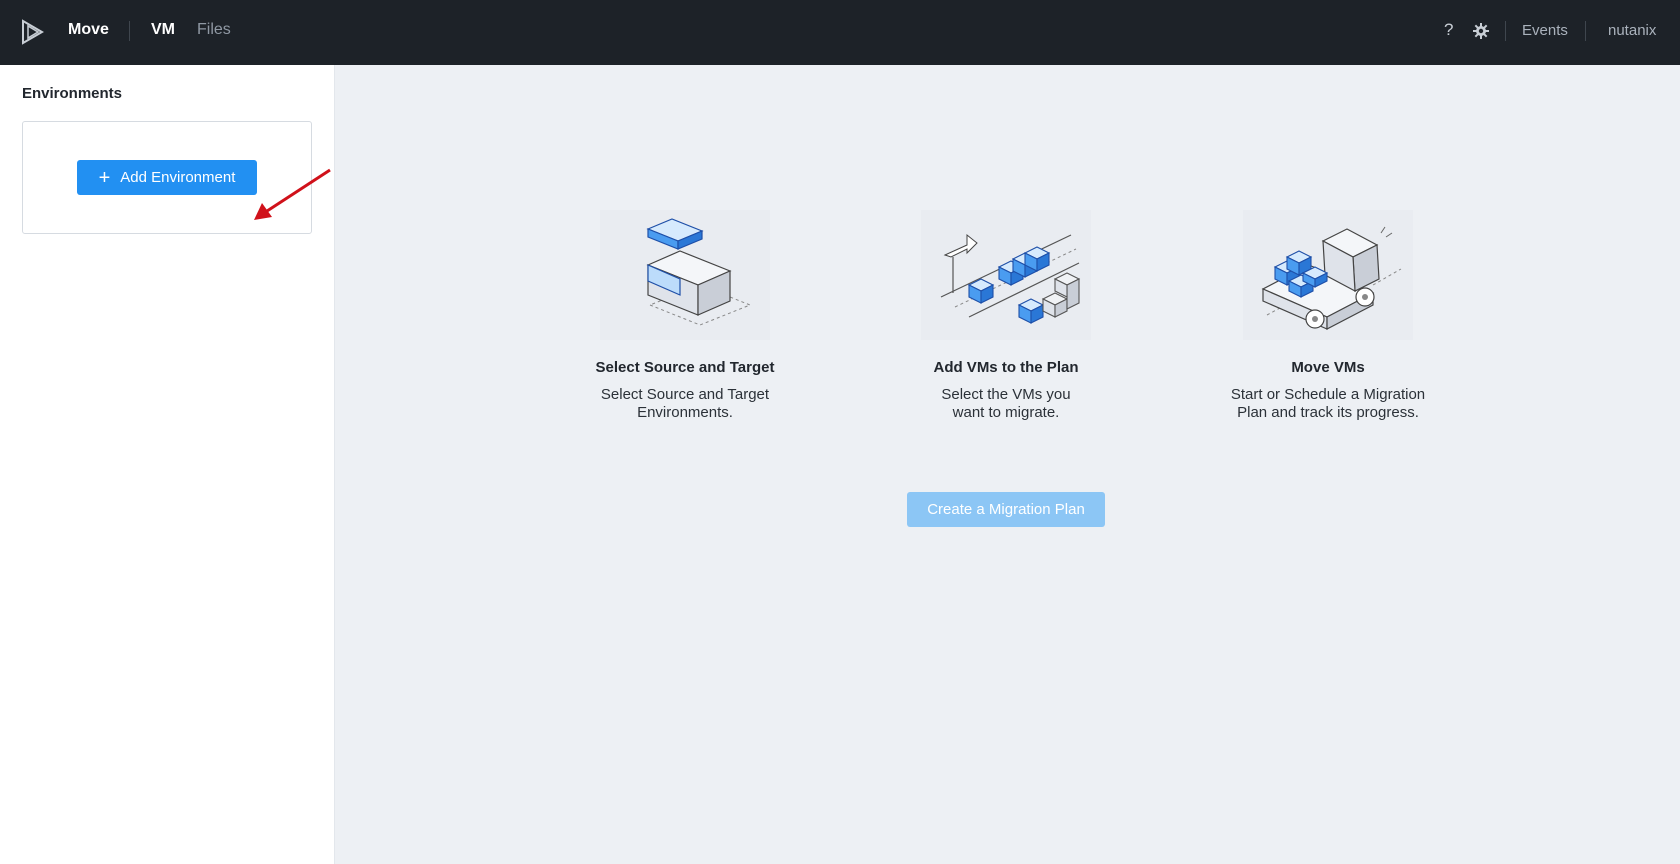  I want to click on step-description-line: Select Source and Target, so click(685, 394).